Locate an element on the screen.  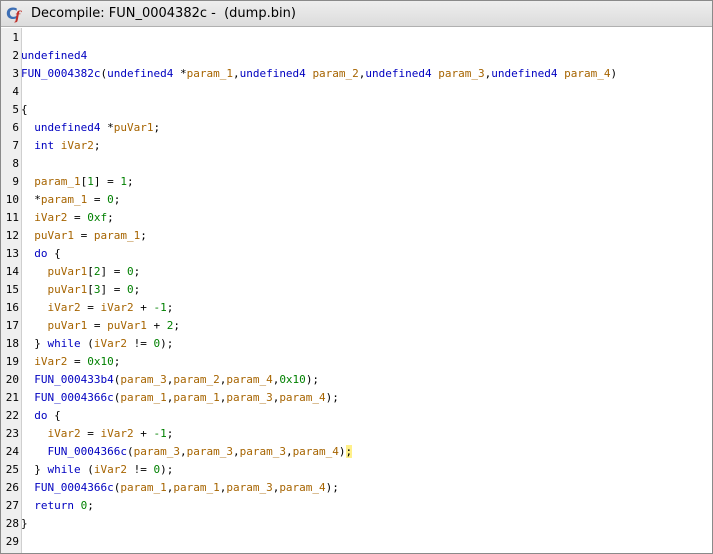
line-text: puVar1[3] = 0; is located at coordinates (81, 290).